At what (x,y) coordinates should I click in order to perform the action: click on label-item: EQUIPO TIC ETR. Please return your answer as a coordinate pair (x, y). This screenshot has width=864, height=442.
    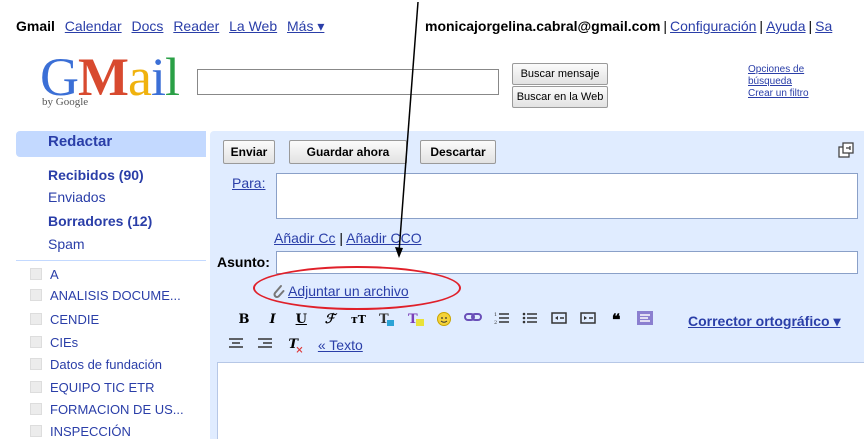
    Looking at the image, I should click on (92, 389).